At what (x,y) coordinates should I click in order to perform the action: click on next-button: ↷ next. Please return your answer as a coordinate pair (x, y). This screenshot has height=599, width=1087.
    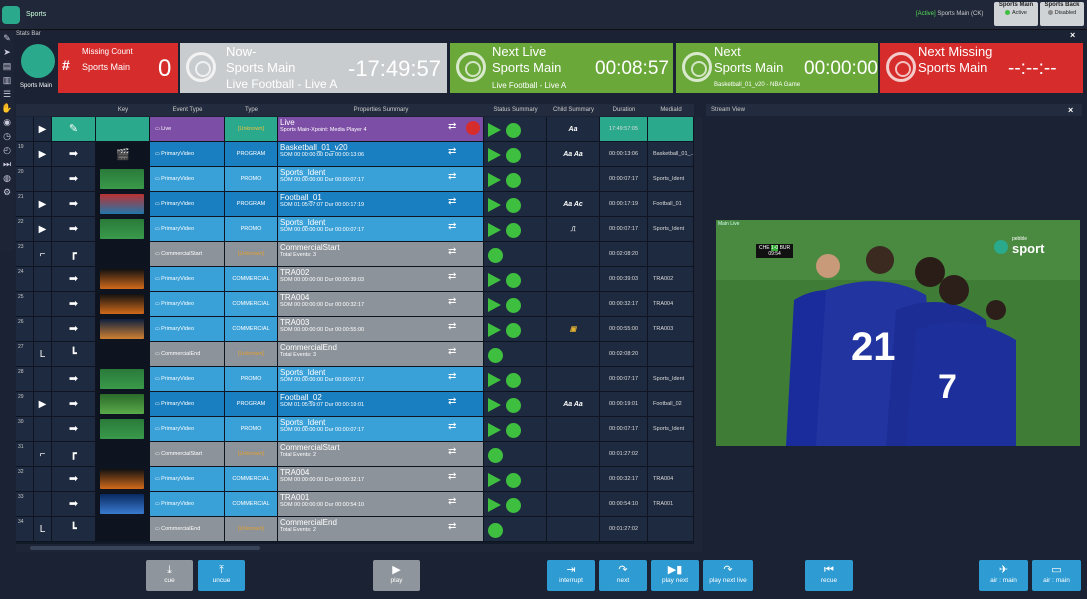
    Looking at the image, I should click on (623, 575).